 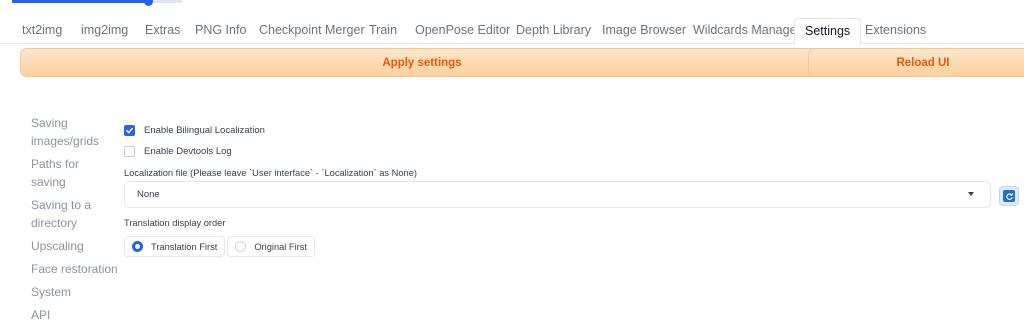 What do you see at coordinates (971, 194) in the screenshot?
I see `chevron-down-icon` at bounding box center [971, 194].